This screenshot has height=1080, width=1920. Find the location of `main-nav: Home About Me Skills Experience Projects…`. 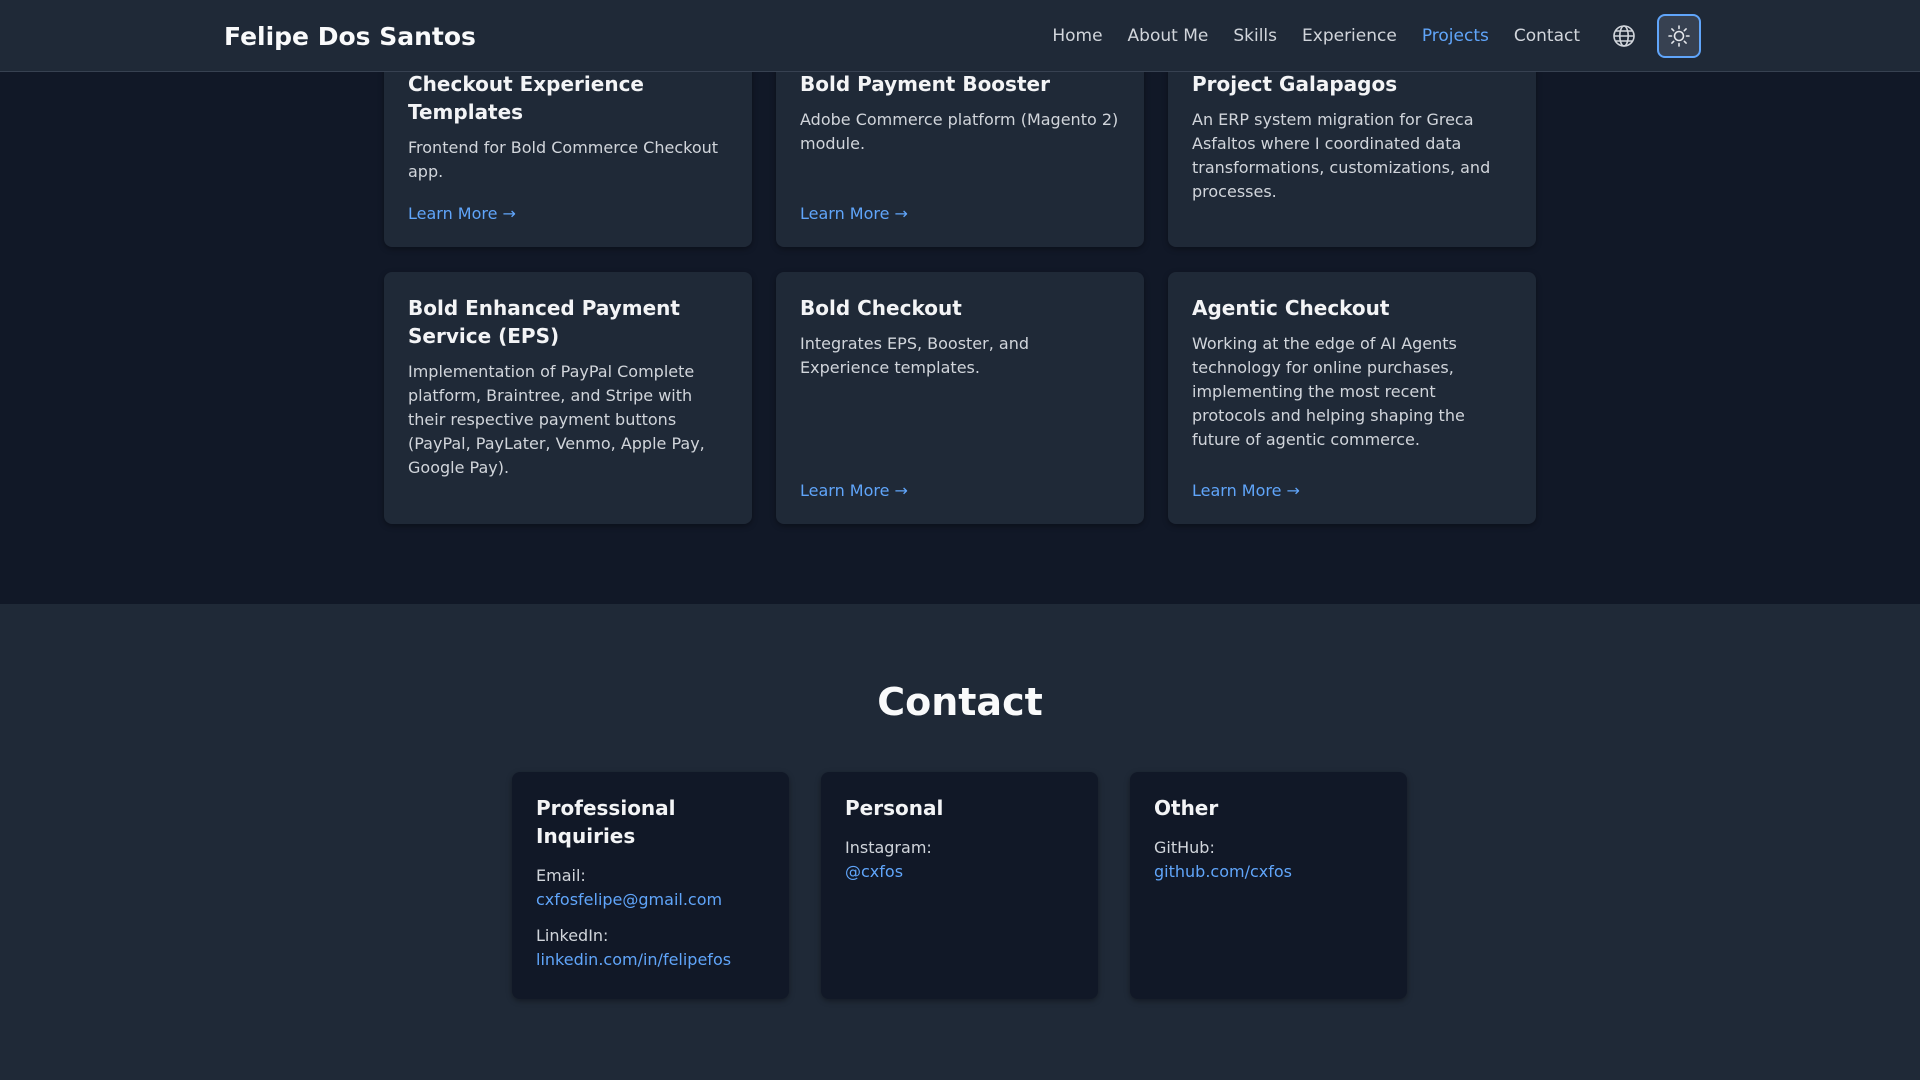

main-nav: Home About Me Skills Experience Projects… is located at coordinates (1316, 36).